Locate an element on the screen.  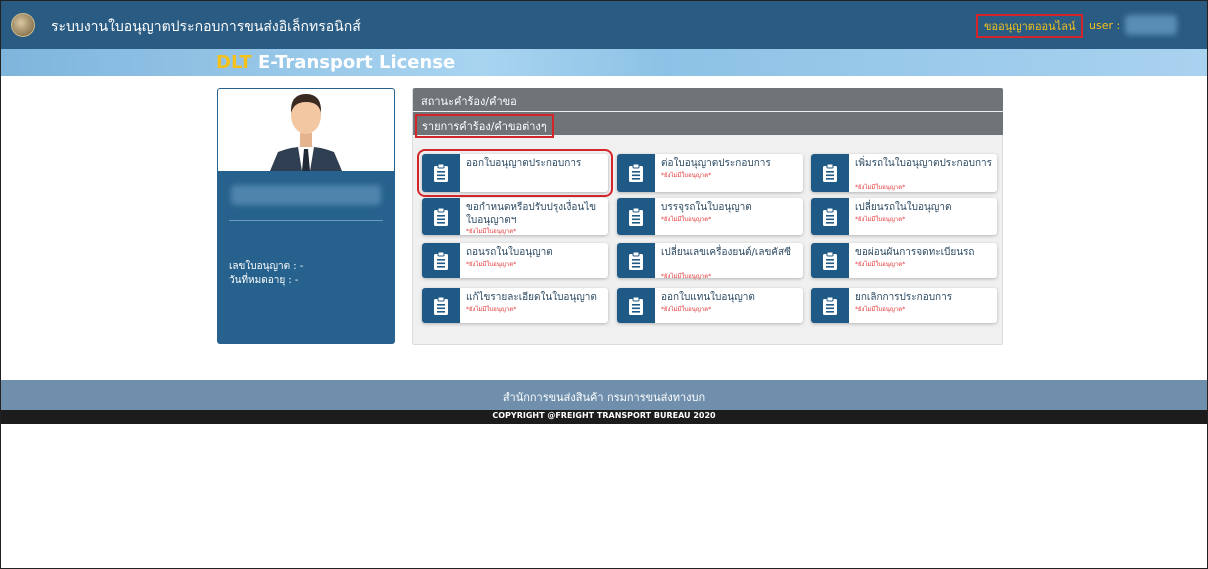
service-card: ออกใบอนุญาตประกอบการ is located at coordinates (515, 173).